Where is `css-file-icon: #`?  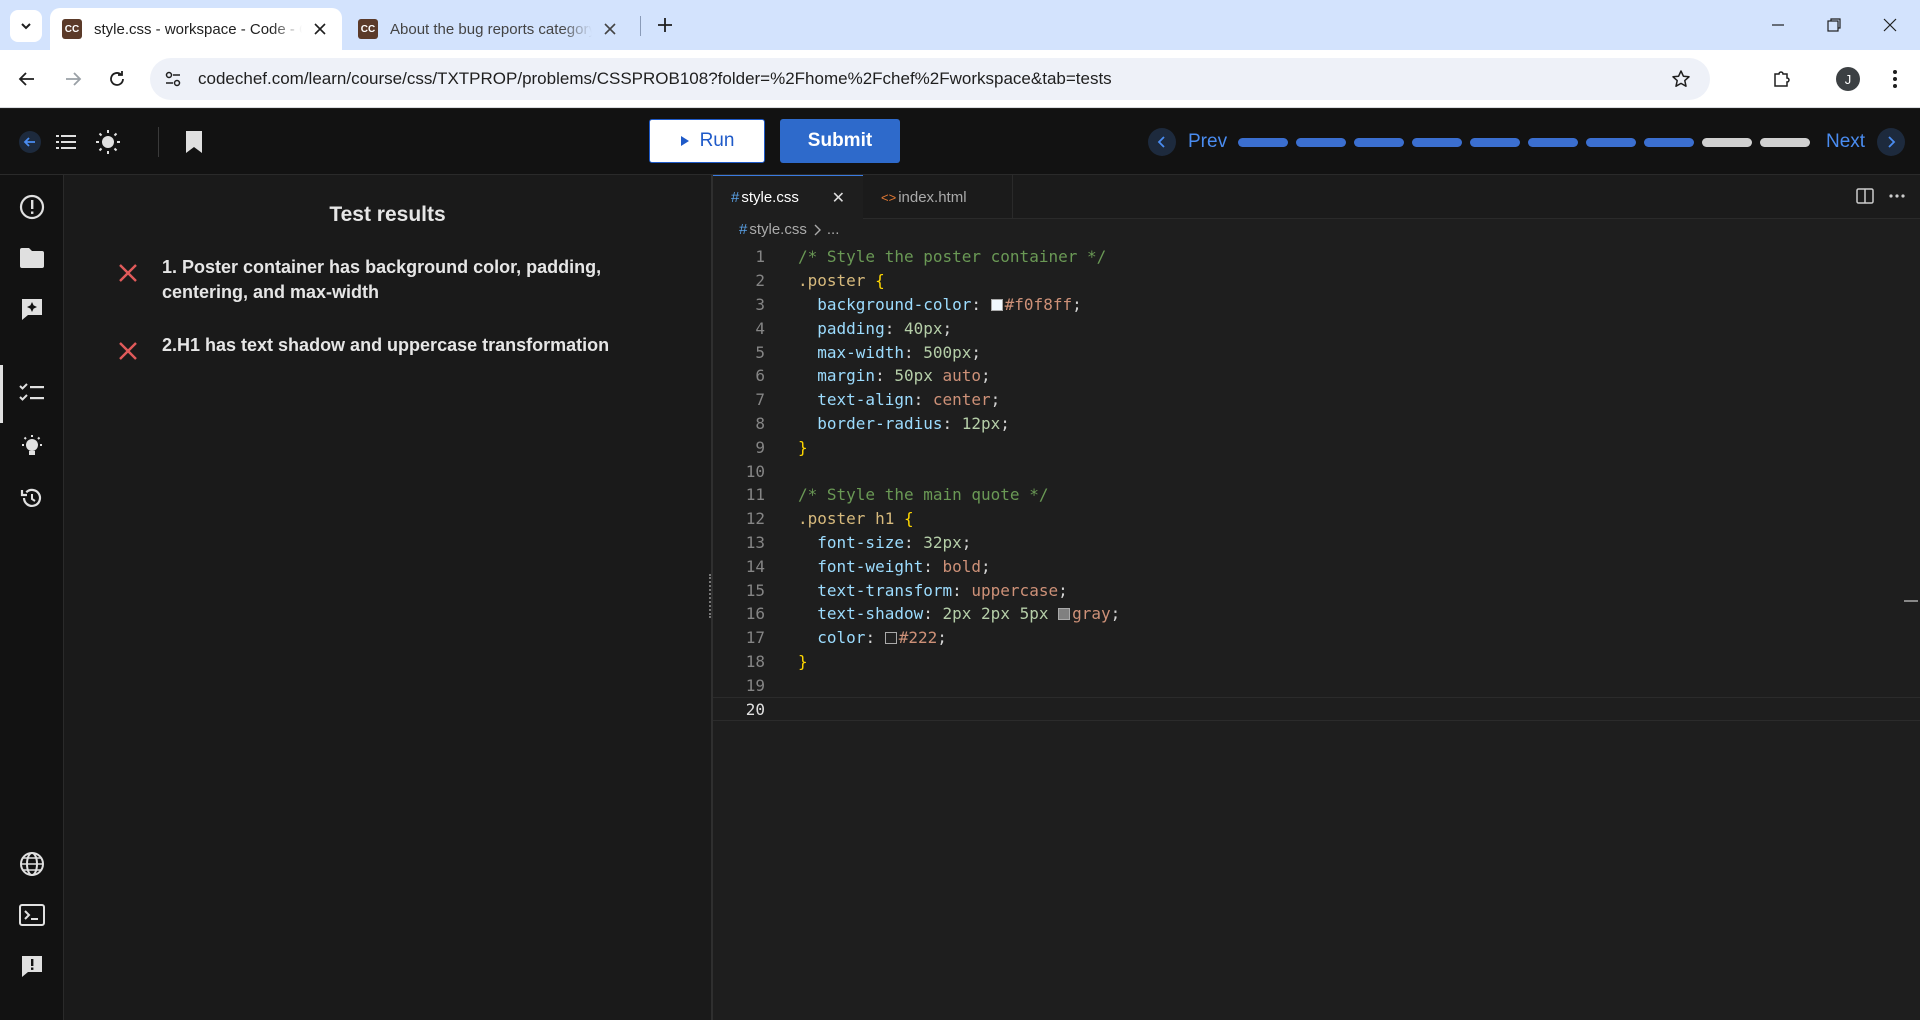
css-file-icon: # is located at coordinates (735, 197).